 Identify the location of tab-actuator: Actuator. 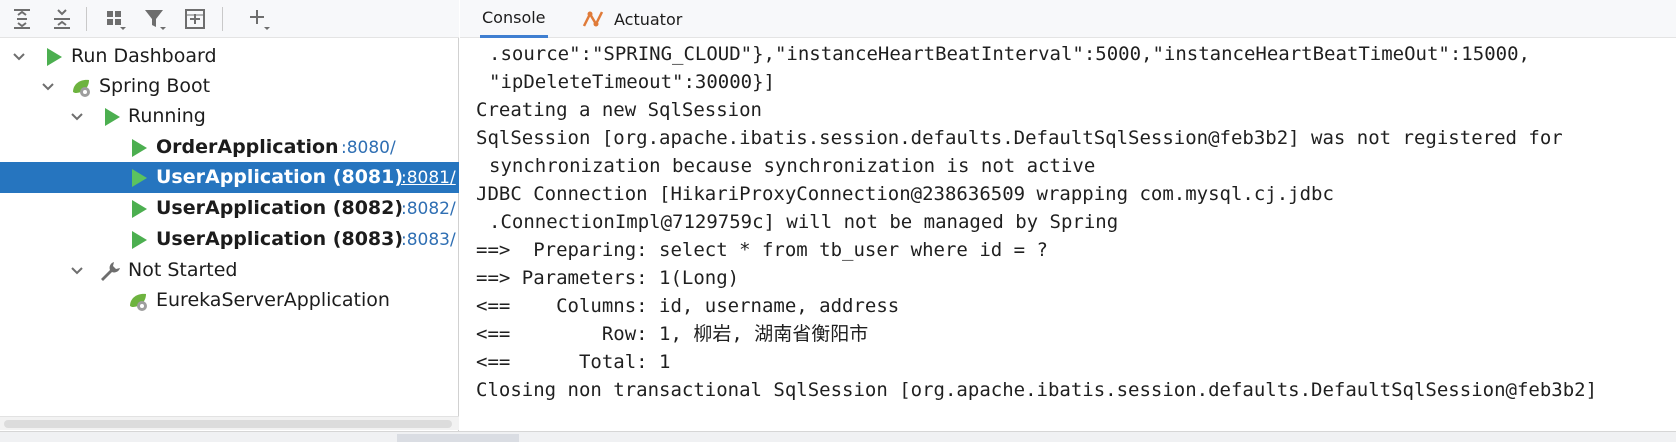
(632, 19).